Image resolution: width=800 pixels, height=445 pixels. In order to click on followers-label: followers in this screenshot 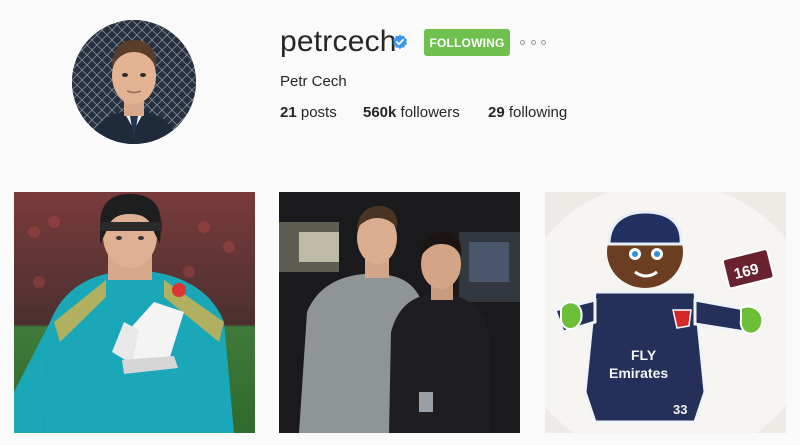, I will do `click(430, 112)`.